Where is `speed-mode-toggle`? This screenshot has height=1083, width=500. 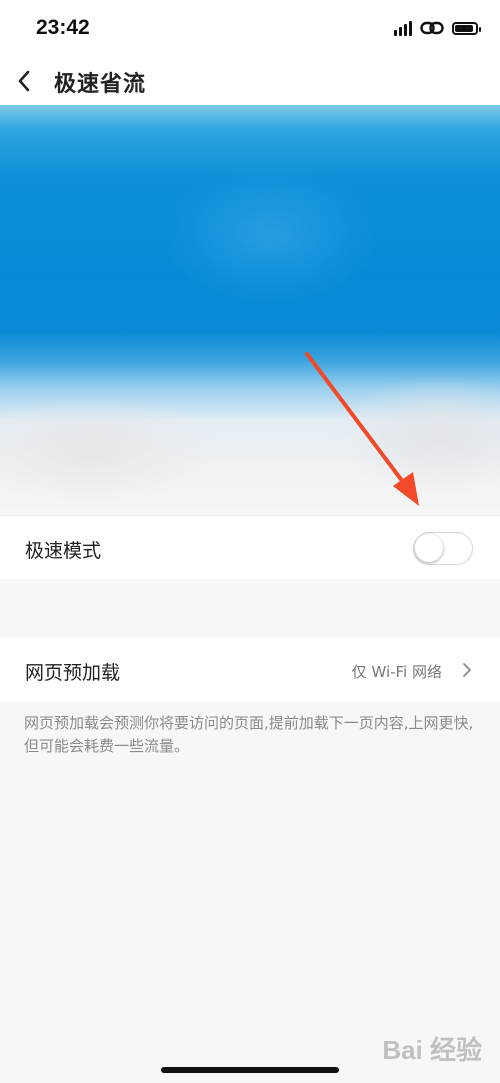
speed-mode-toggle is located at coordinates (443, 548).